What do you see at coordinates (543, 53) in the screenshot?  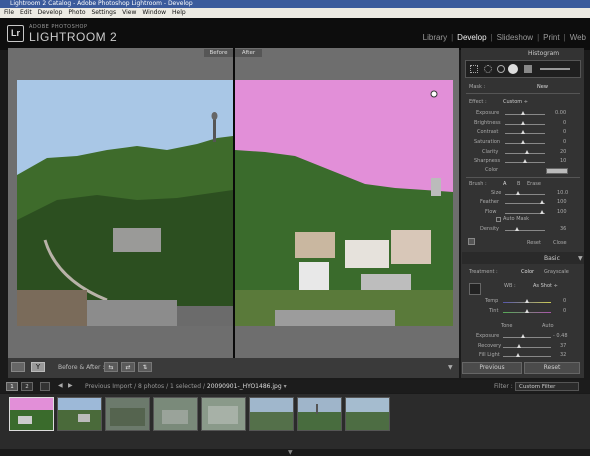 I see `histogram-header: Histogram` at bounding box center [543, 53].